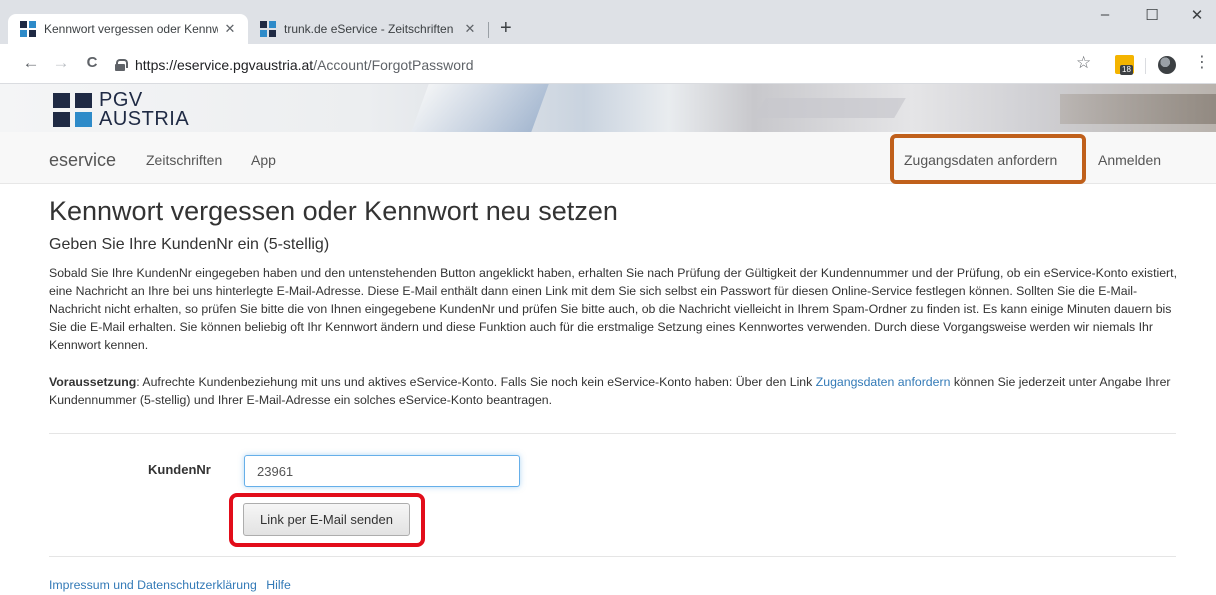  Describe the element at coordinates (1083, 63) in the screenshot. I see `bookmark-star-icon: ☆` at that location.